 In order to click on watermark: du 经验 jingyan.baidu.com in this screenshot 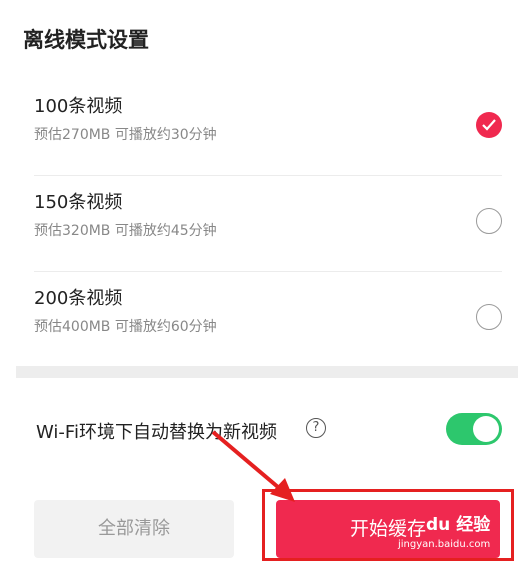, I will do `click(454, 533)`.